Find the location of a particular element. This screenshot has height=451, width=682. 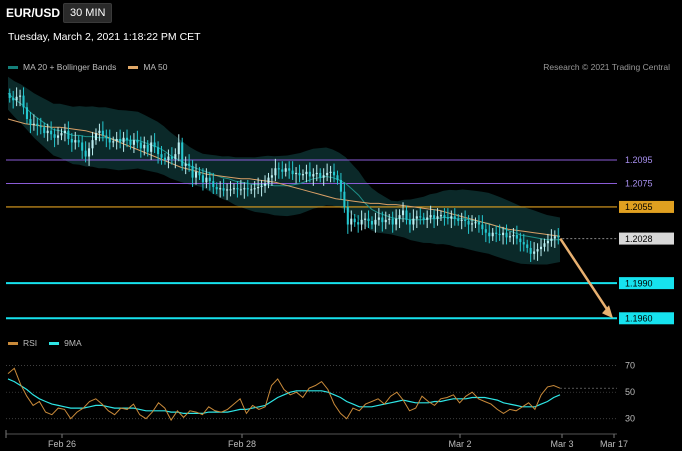

rsi-legend: RSI 9MA is located at coordinates (51, 343).